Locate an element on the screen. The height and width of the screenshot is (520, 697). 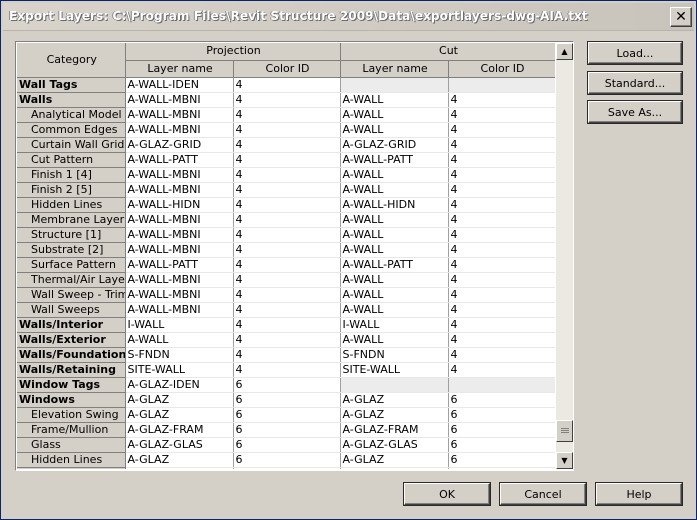
projection-layer-name-cell: A-WALL-PATT is located at coordinates (179, 160).